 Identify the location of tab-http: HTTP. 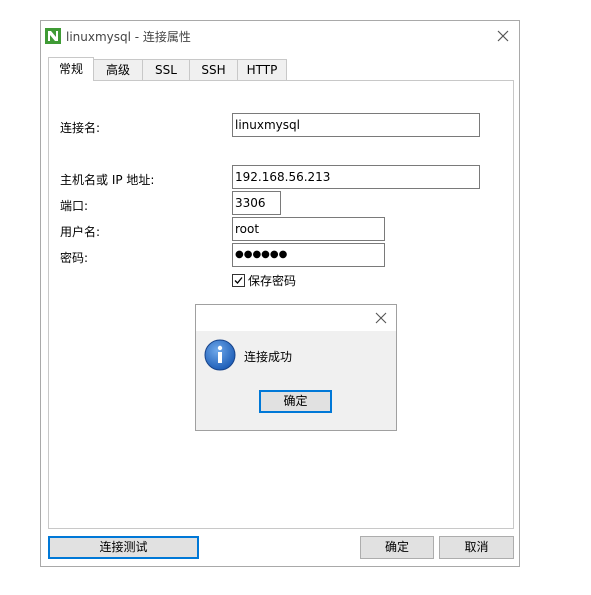
(262, 69).